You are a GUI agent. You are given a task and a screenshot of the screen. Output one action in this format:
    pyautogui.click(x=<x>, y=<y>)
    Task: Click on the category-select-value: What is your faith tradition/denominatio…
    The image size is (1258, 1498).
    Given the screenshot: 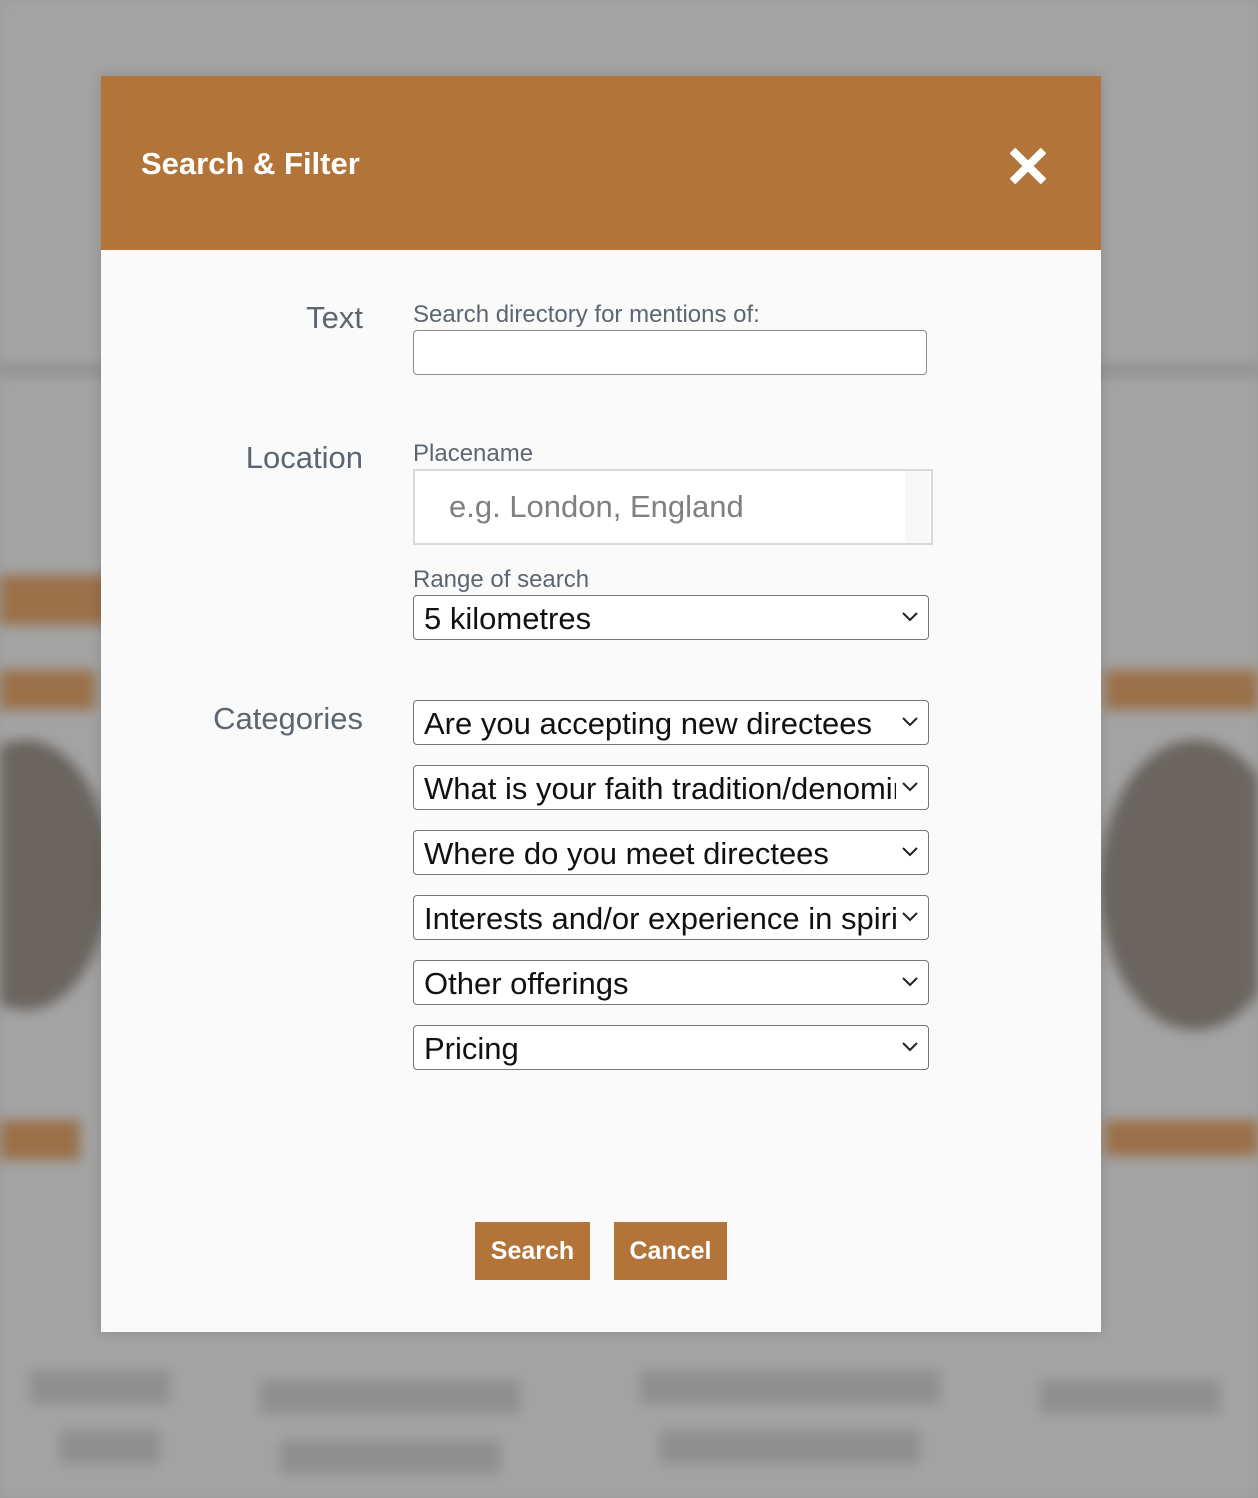 What is the action you would take?
    pyautogui.click(x=660, y=788)
    